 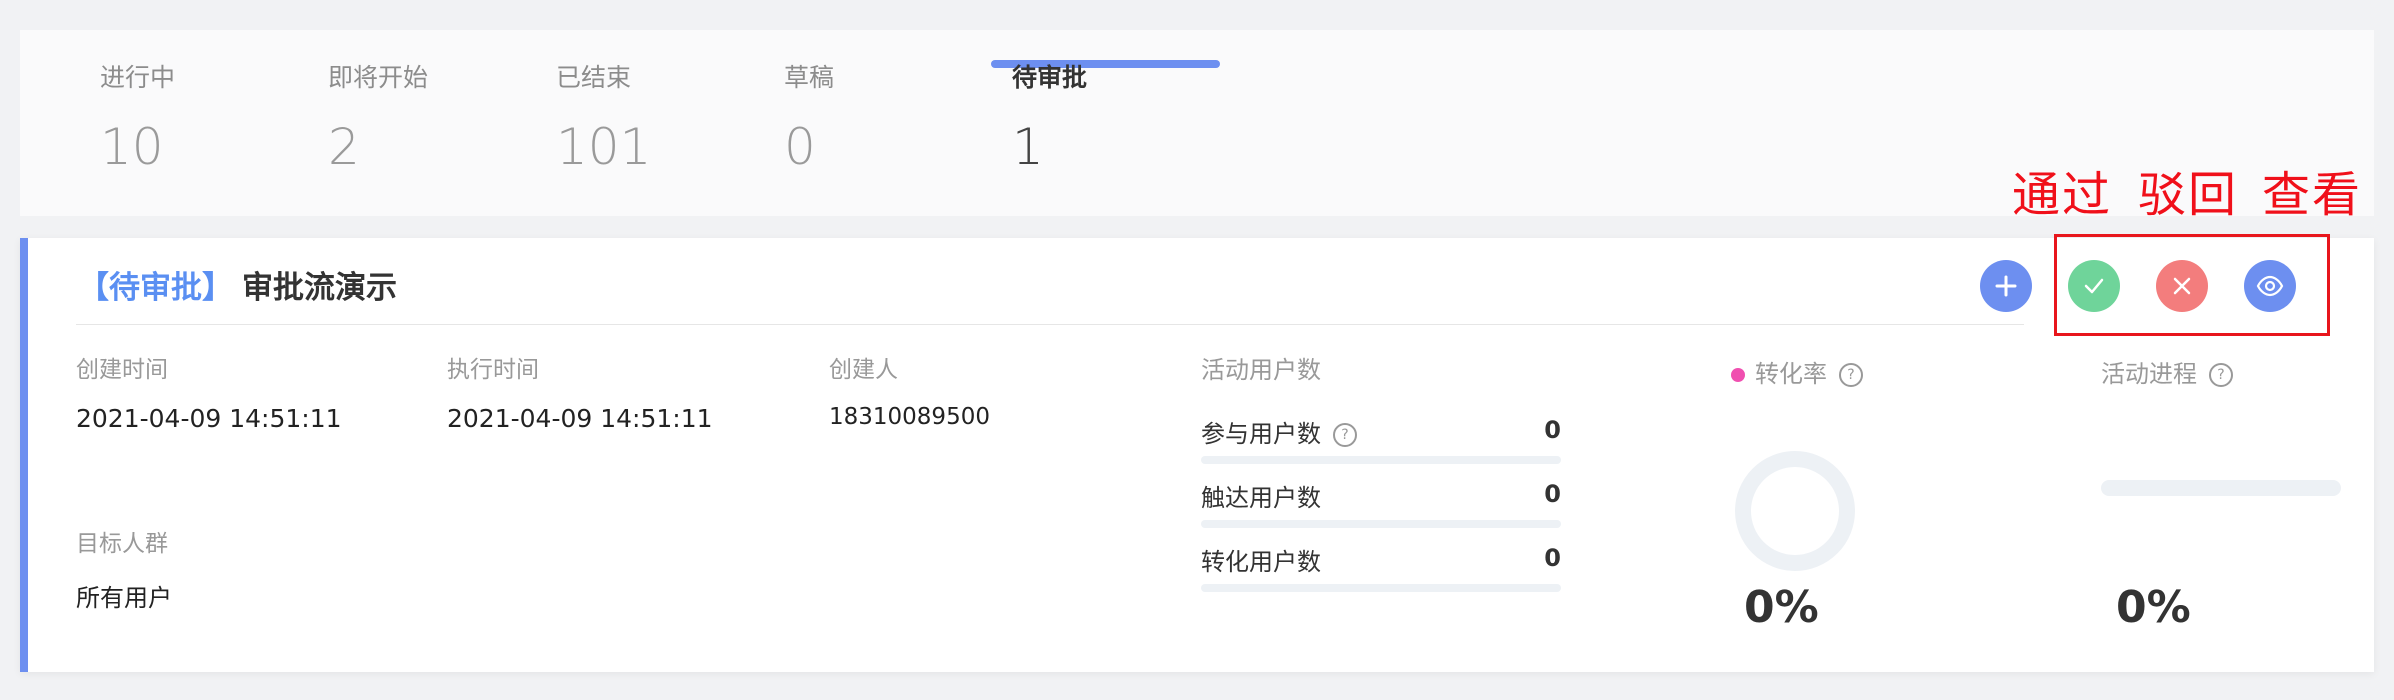 I want to click on tab-count: 1, so click(x=1028, y=147).